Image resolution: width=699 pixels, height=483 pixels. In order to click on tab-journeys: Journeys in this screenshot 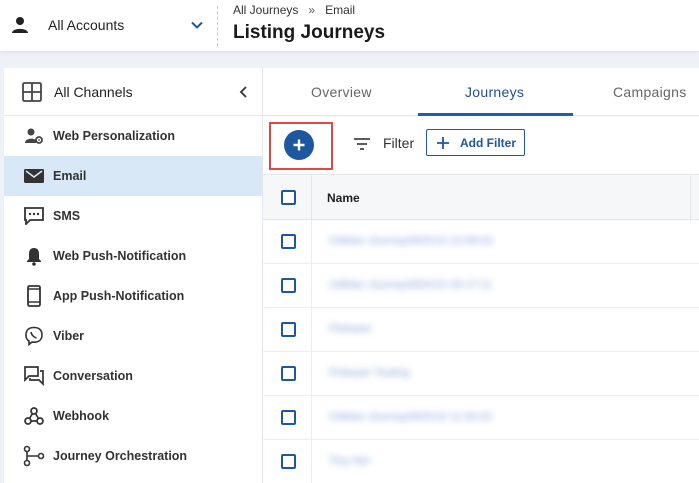, I will do `click(494, 92)`.